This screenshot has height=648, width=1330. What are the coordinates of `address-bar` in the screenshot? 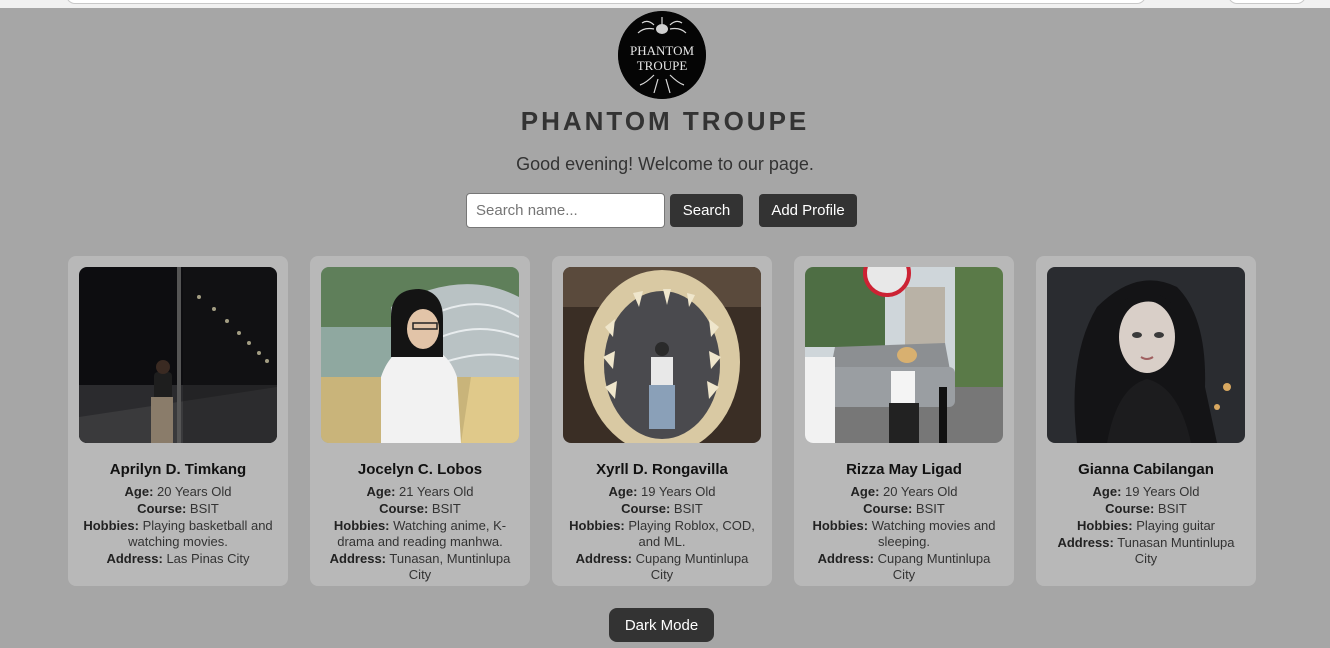 It's located at (606, 2).